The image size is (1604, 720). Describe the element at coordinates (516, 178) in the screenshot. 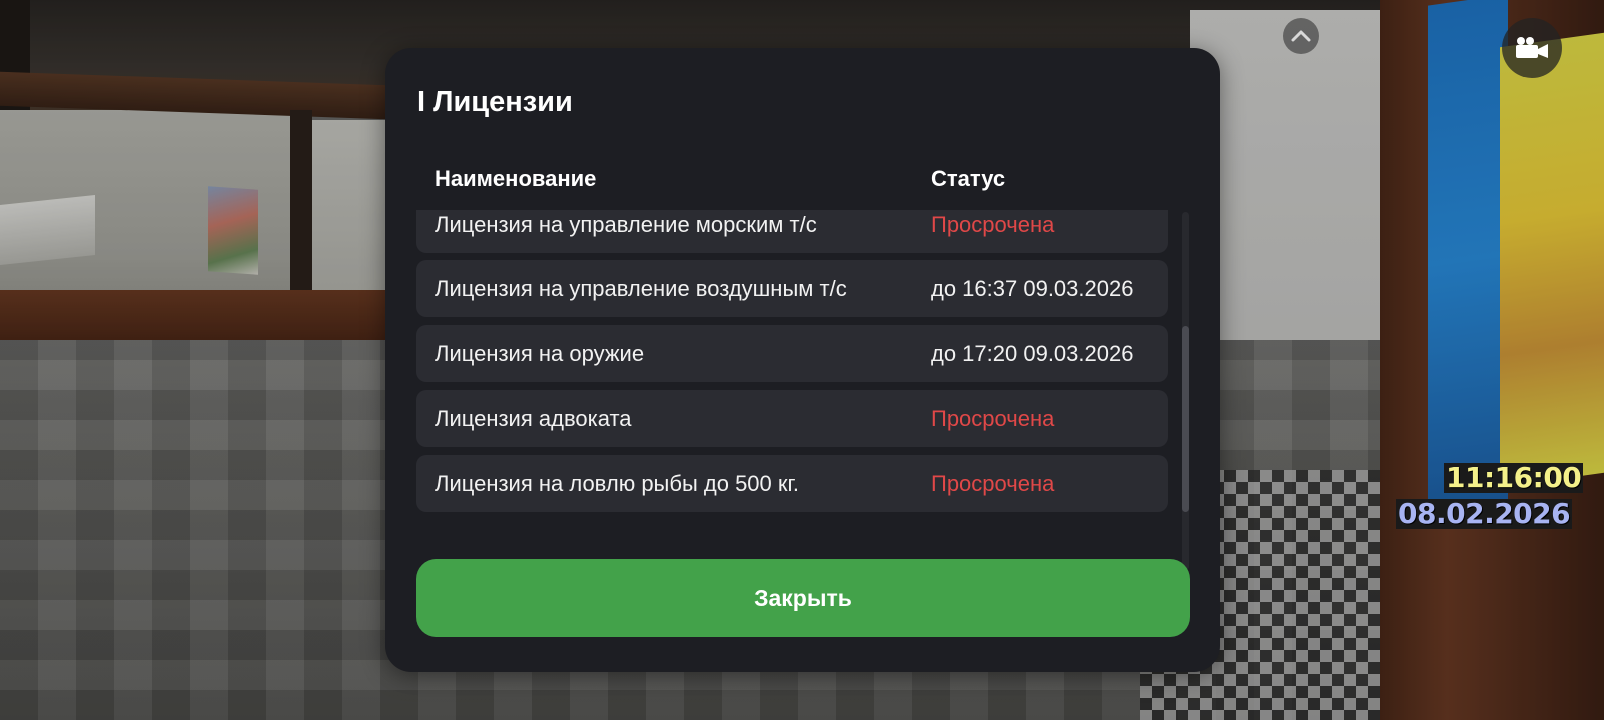

I see `column-header-name: Наименование` at that location.